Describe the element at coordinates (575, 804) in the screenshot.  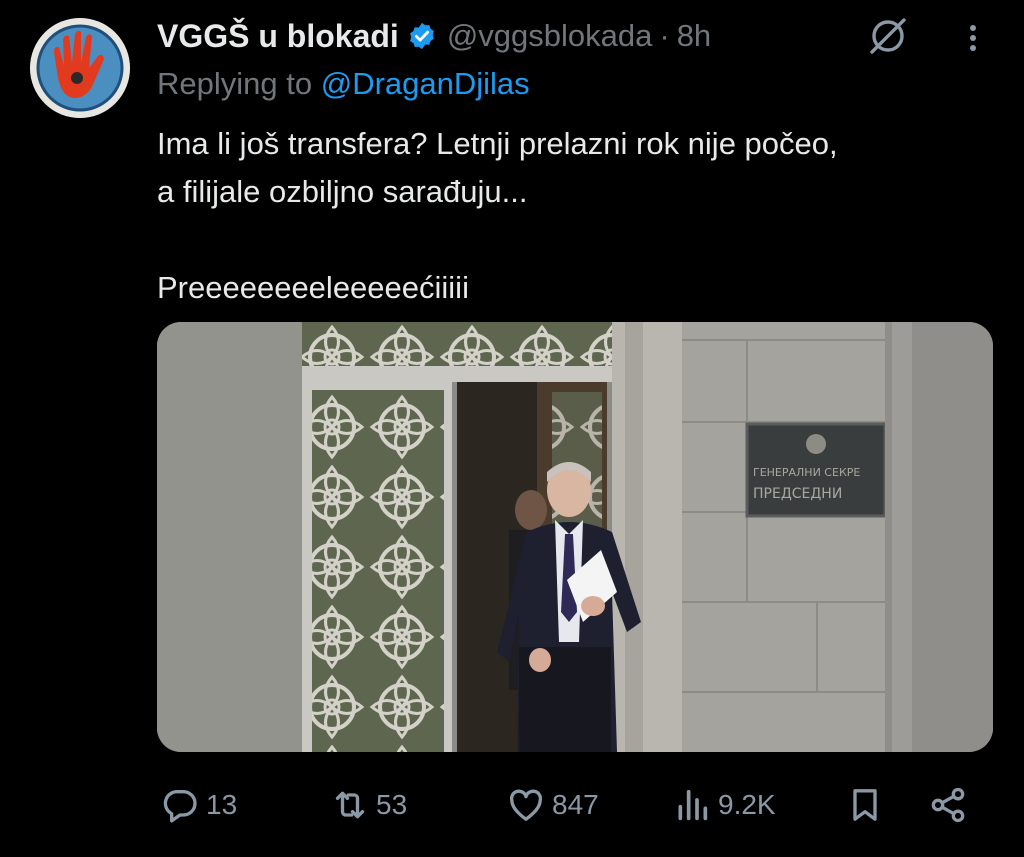
I see `like-count: 847` at that location.